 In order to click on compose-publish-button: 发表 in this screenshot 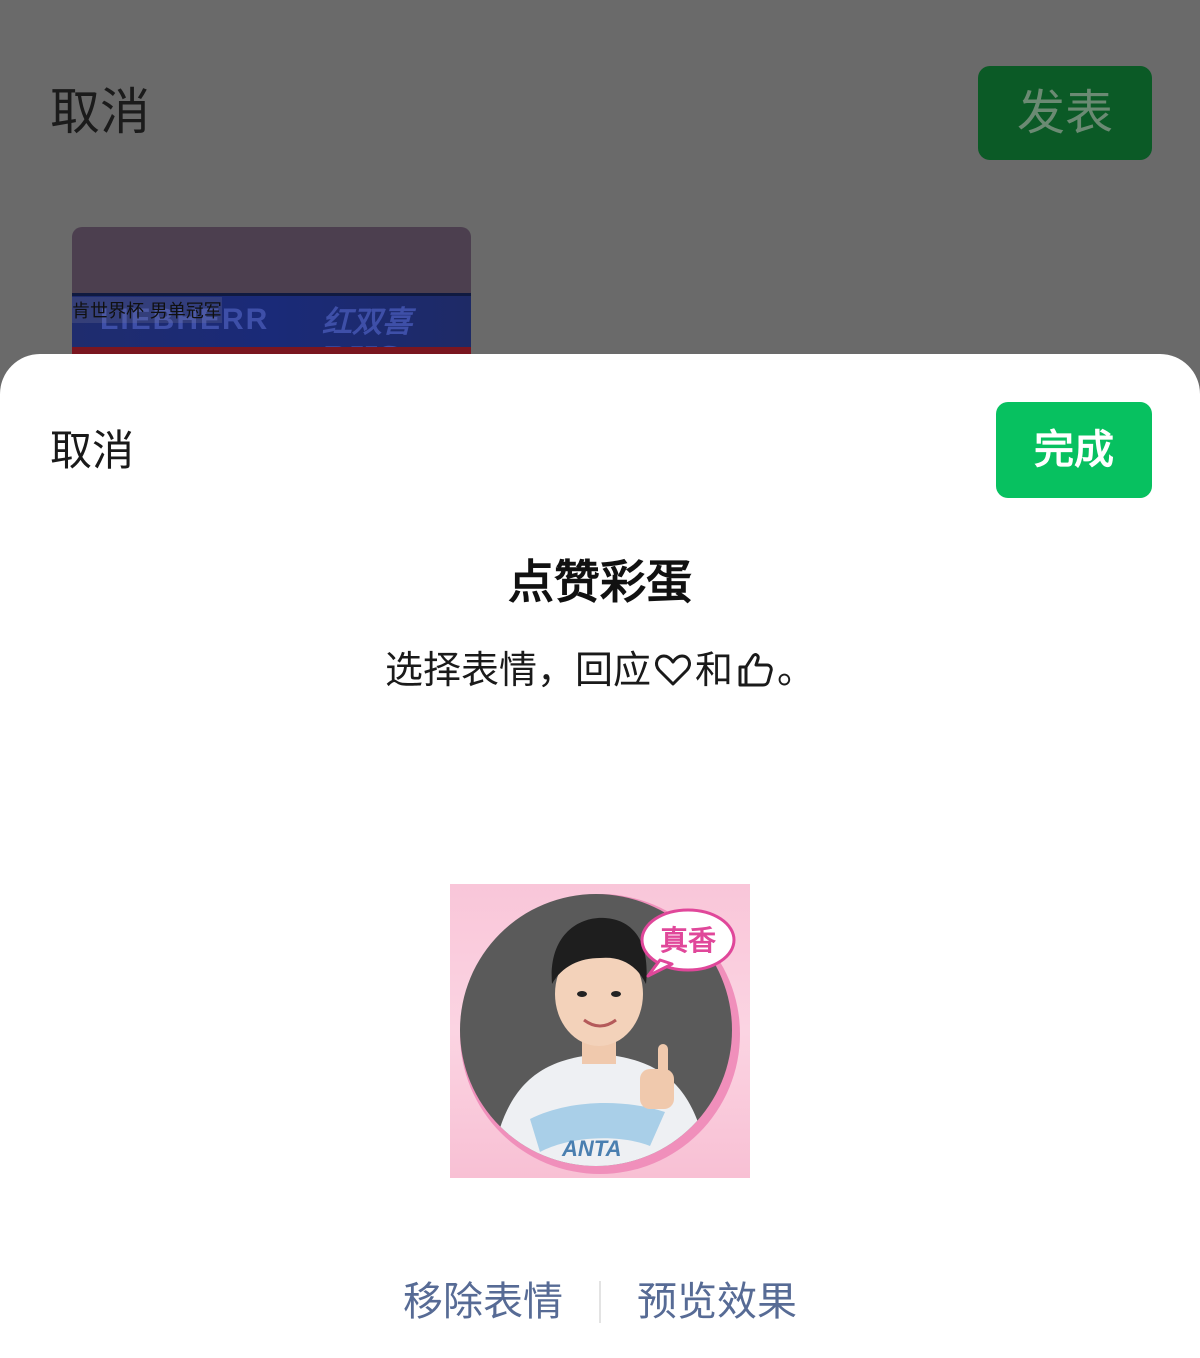, I will do `click(1065, 113)`.